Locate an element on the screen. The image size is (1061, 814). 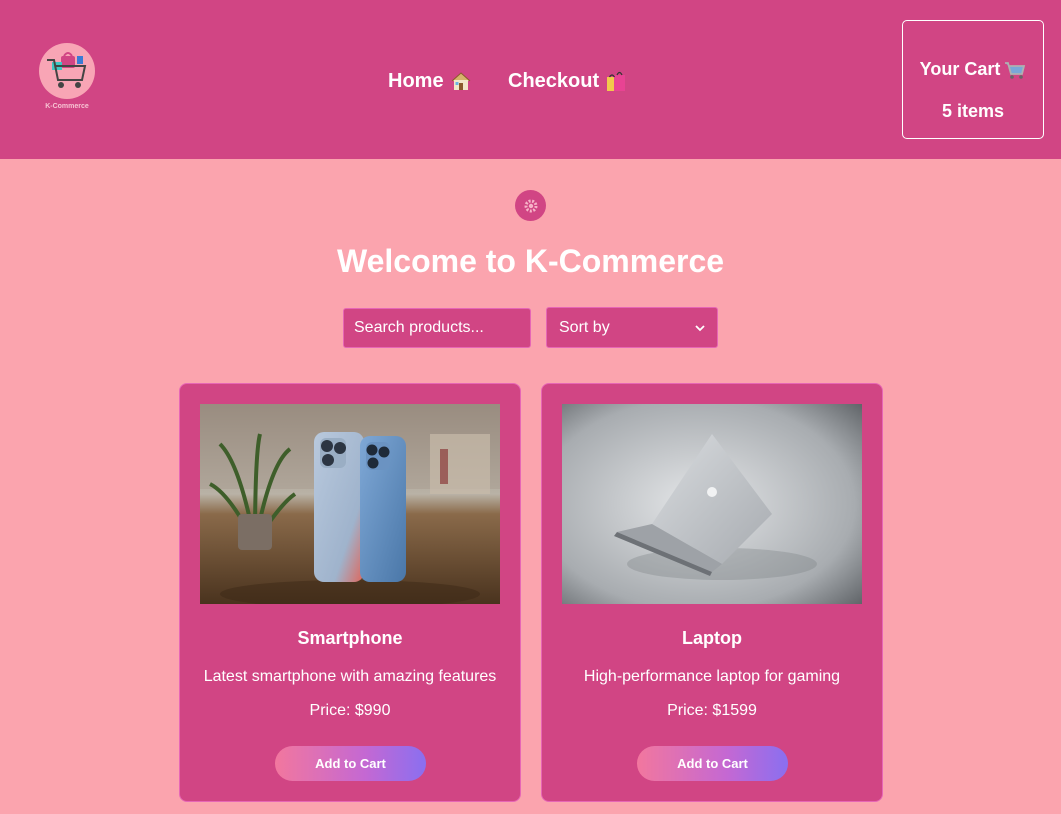
product-name: Laptop is located at coordinates (712, 638).